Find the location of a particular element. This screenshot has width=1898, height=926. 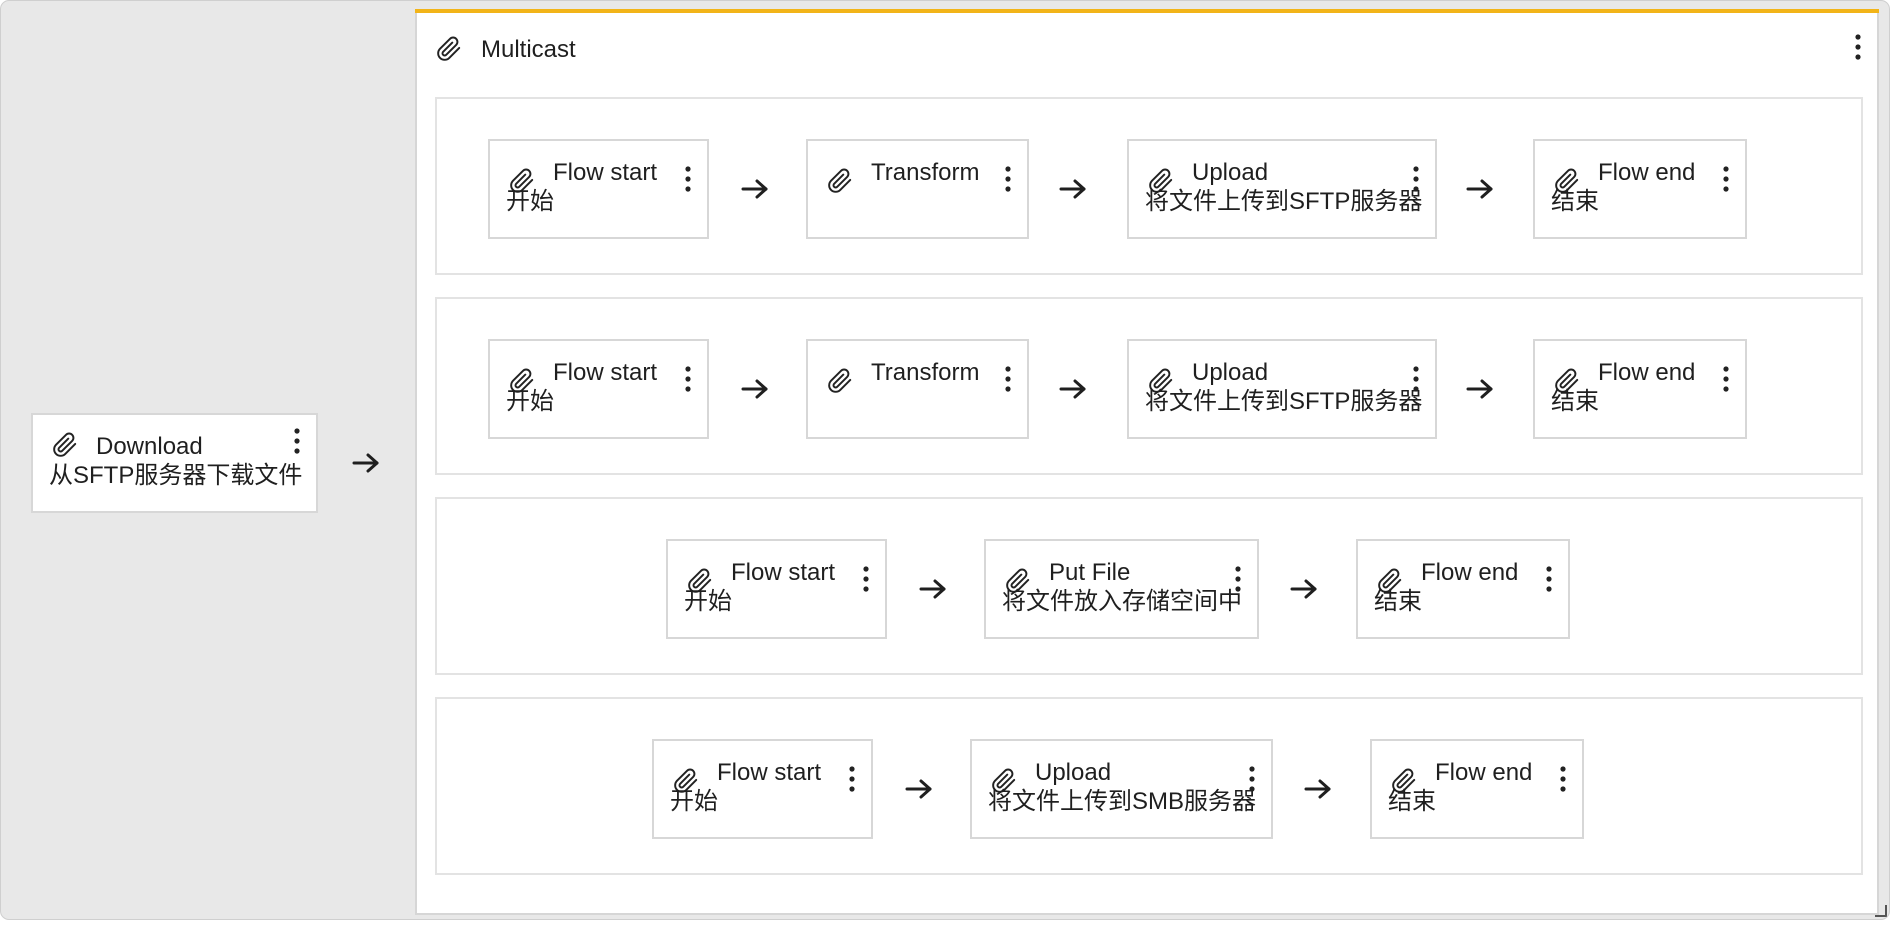

node-description: 将文件放入存储空间中 is located at coordinates (1122, 601).